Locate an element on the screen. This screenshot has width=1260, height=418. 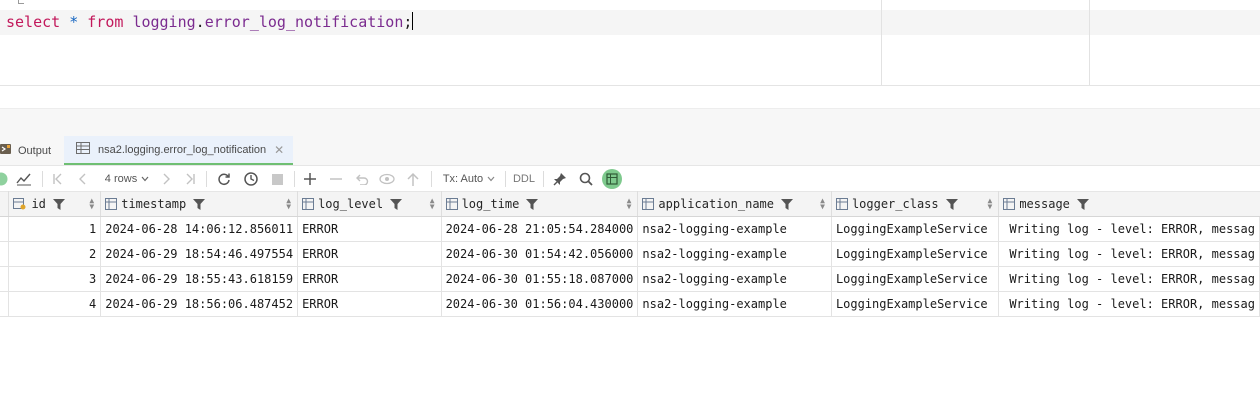
tab-result-set: nsa2.logging.error_log_notification ✕ is located at coordinates (178, 150).